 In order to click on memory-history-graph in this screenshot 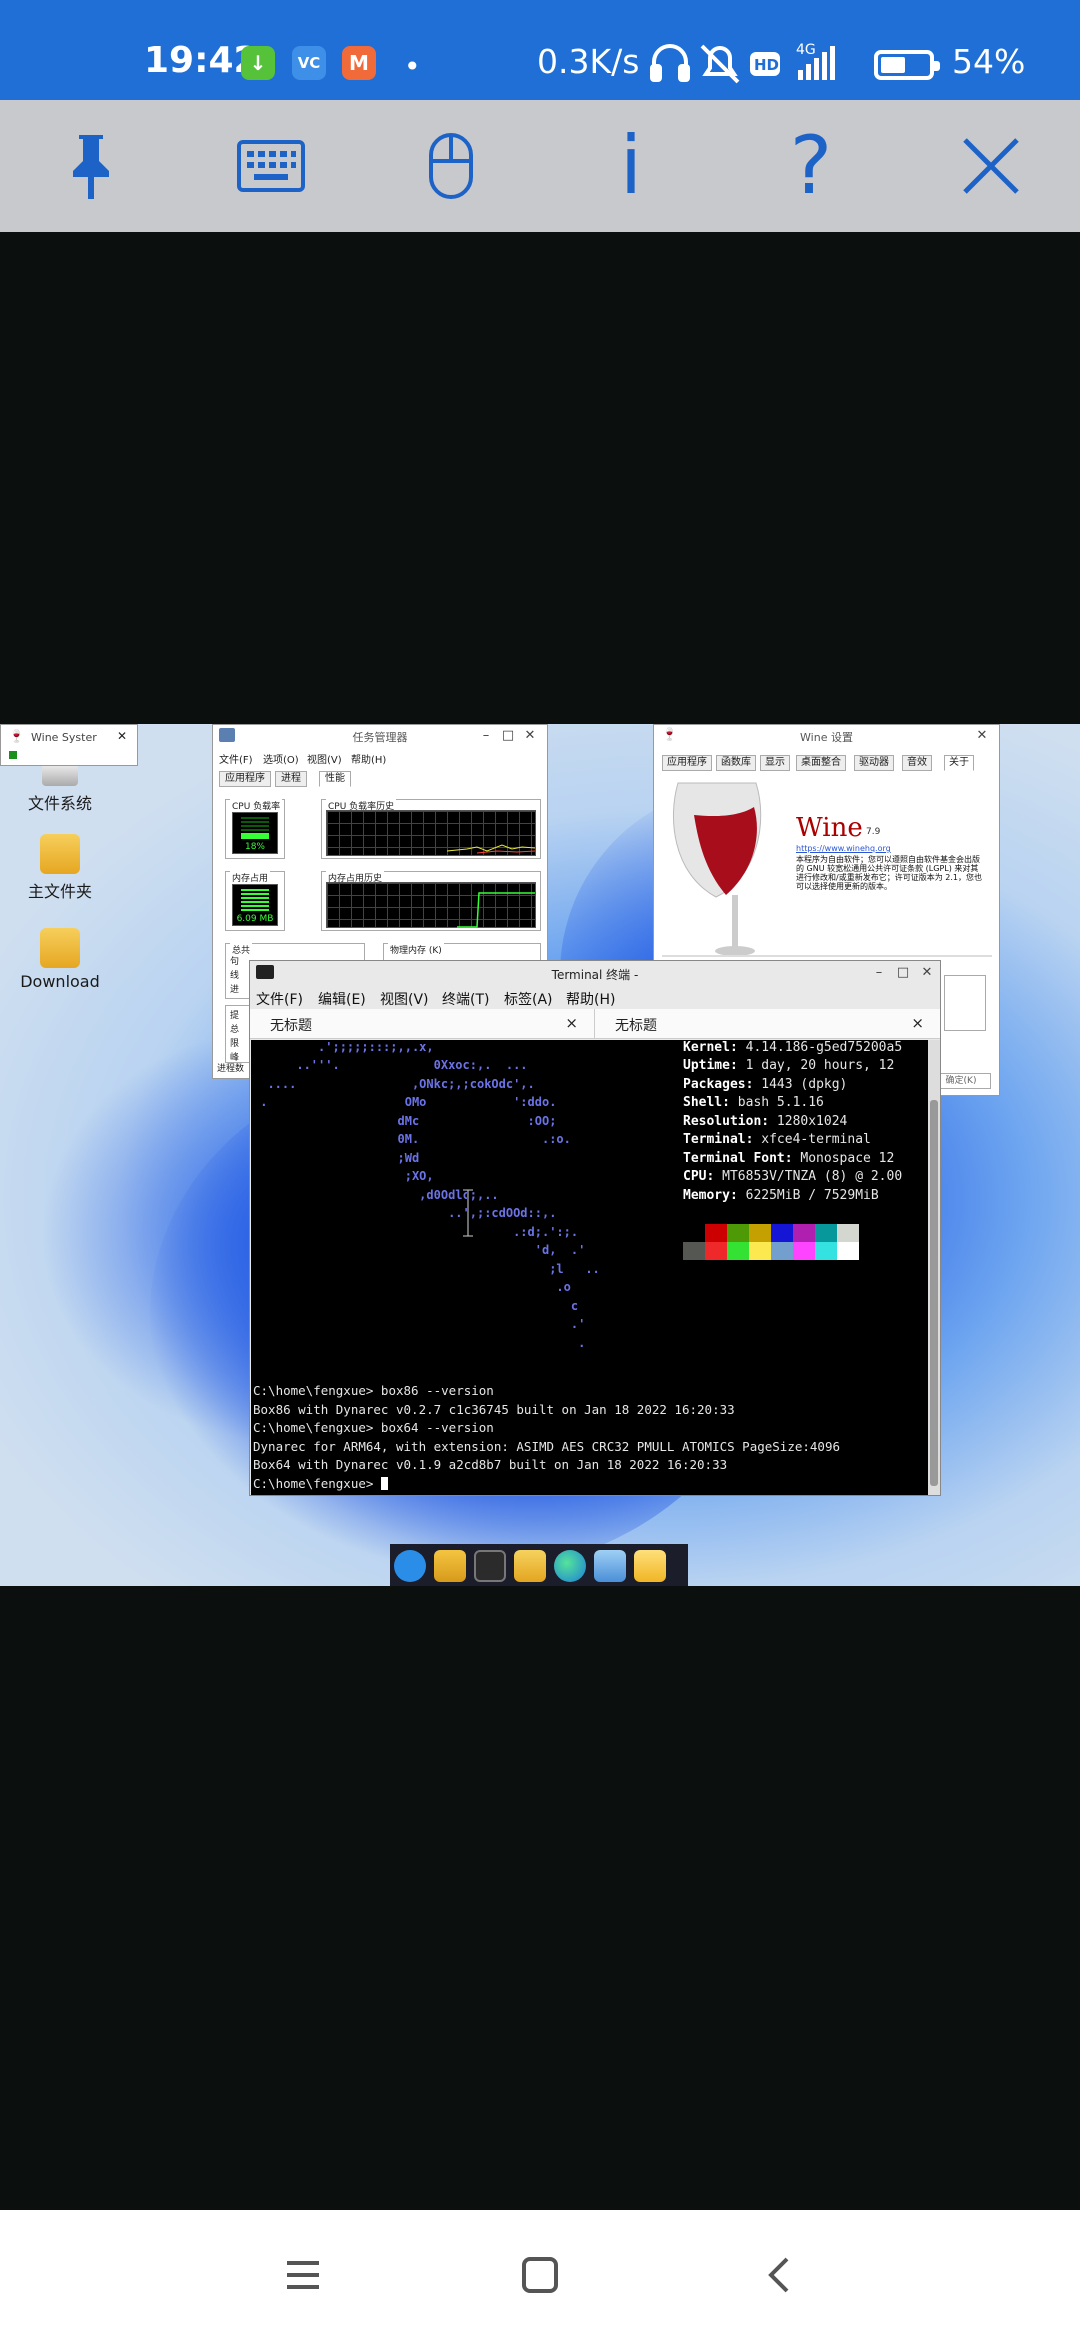, I will do `click(431, 905)`.